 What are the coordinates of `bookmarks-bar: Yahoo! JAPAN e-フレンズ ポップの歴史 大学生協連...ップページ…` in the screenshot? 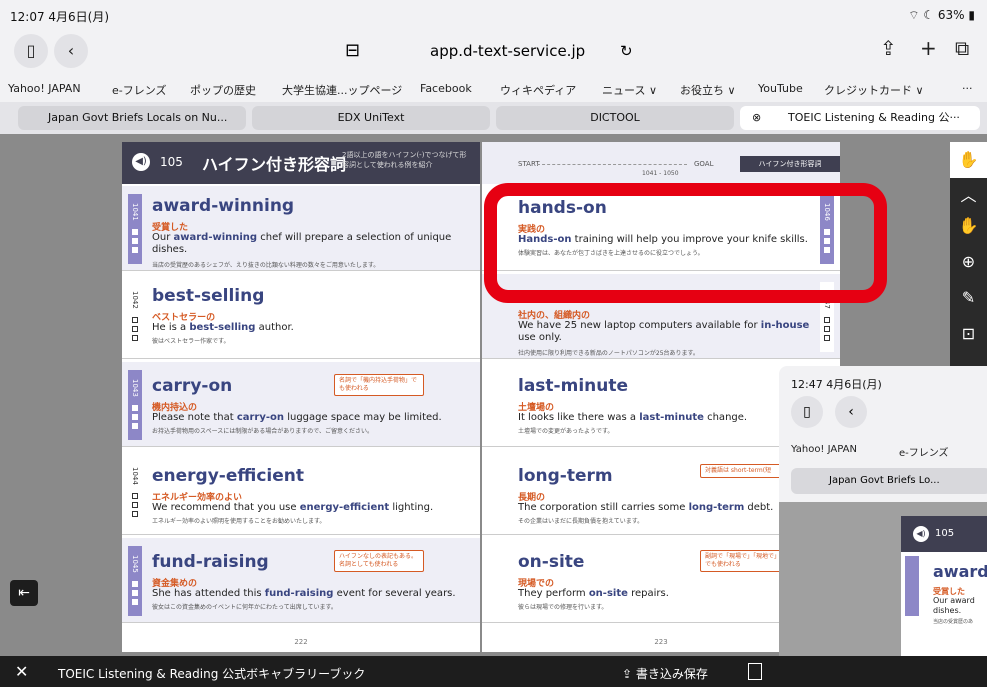 It's located at (493, 89).